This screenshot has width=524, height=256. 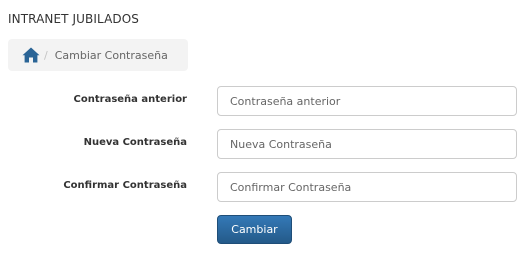 I want to click on breadcrumb-current: Cambiar Contraseña, so click(x=111, y=55).